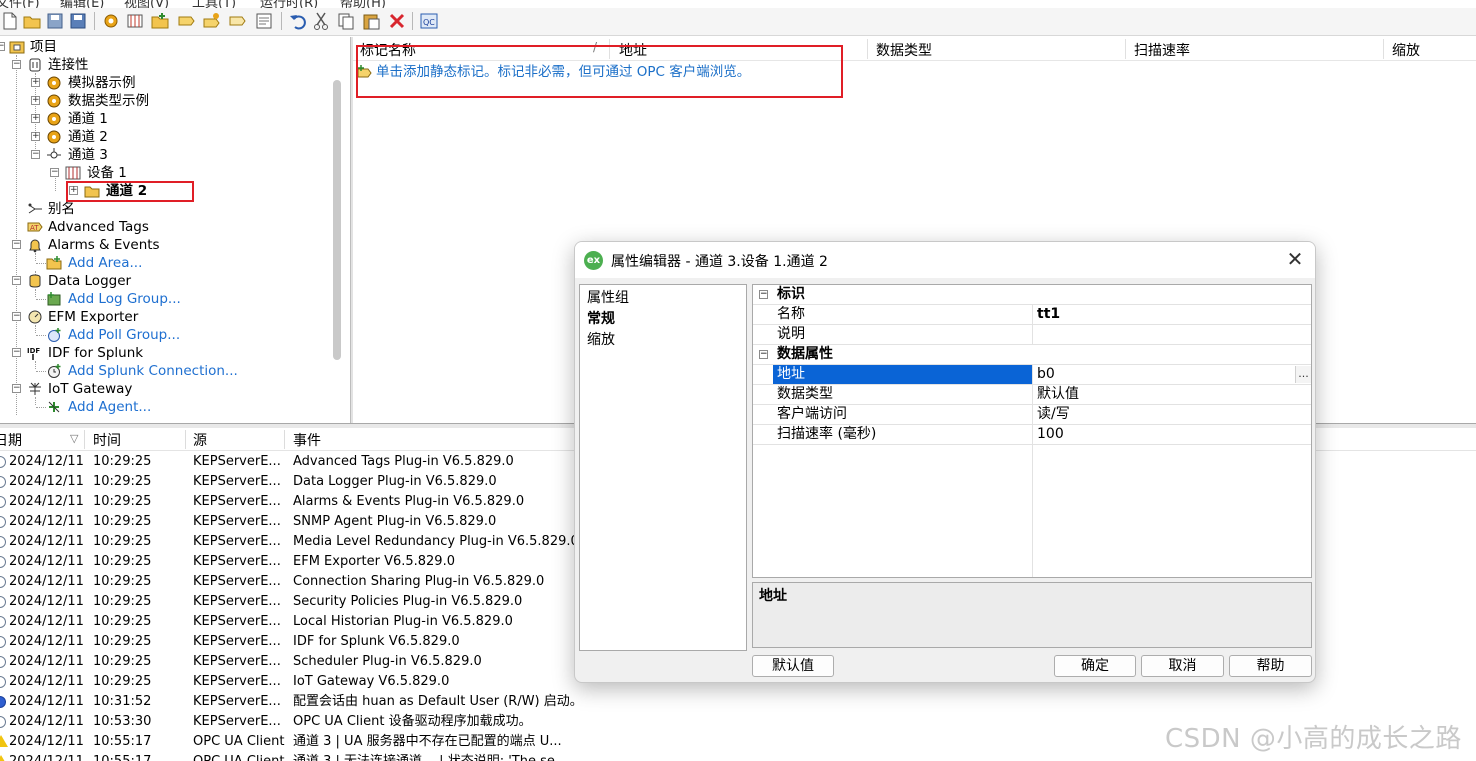  What do you see at coordinates (35, 245) in the screenshot?
I see `bell-icon` at bounding box center [35, 245].